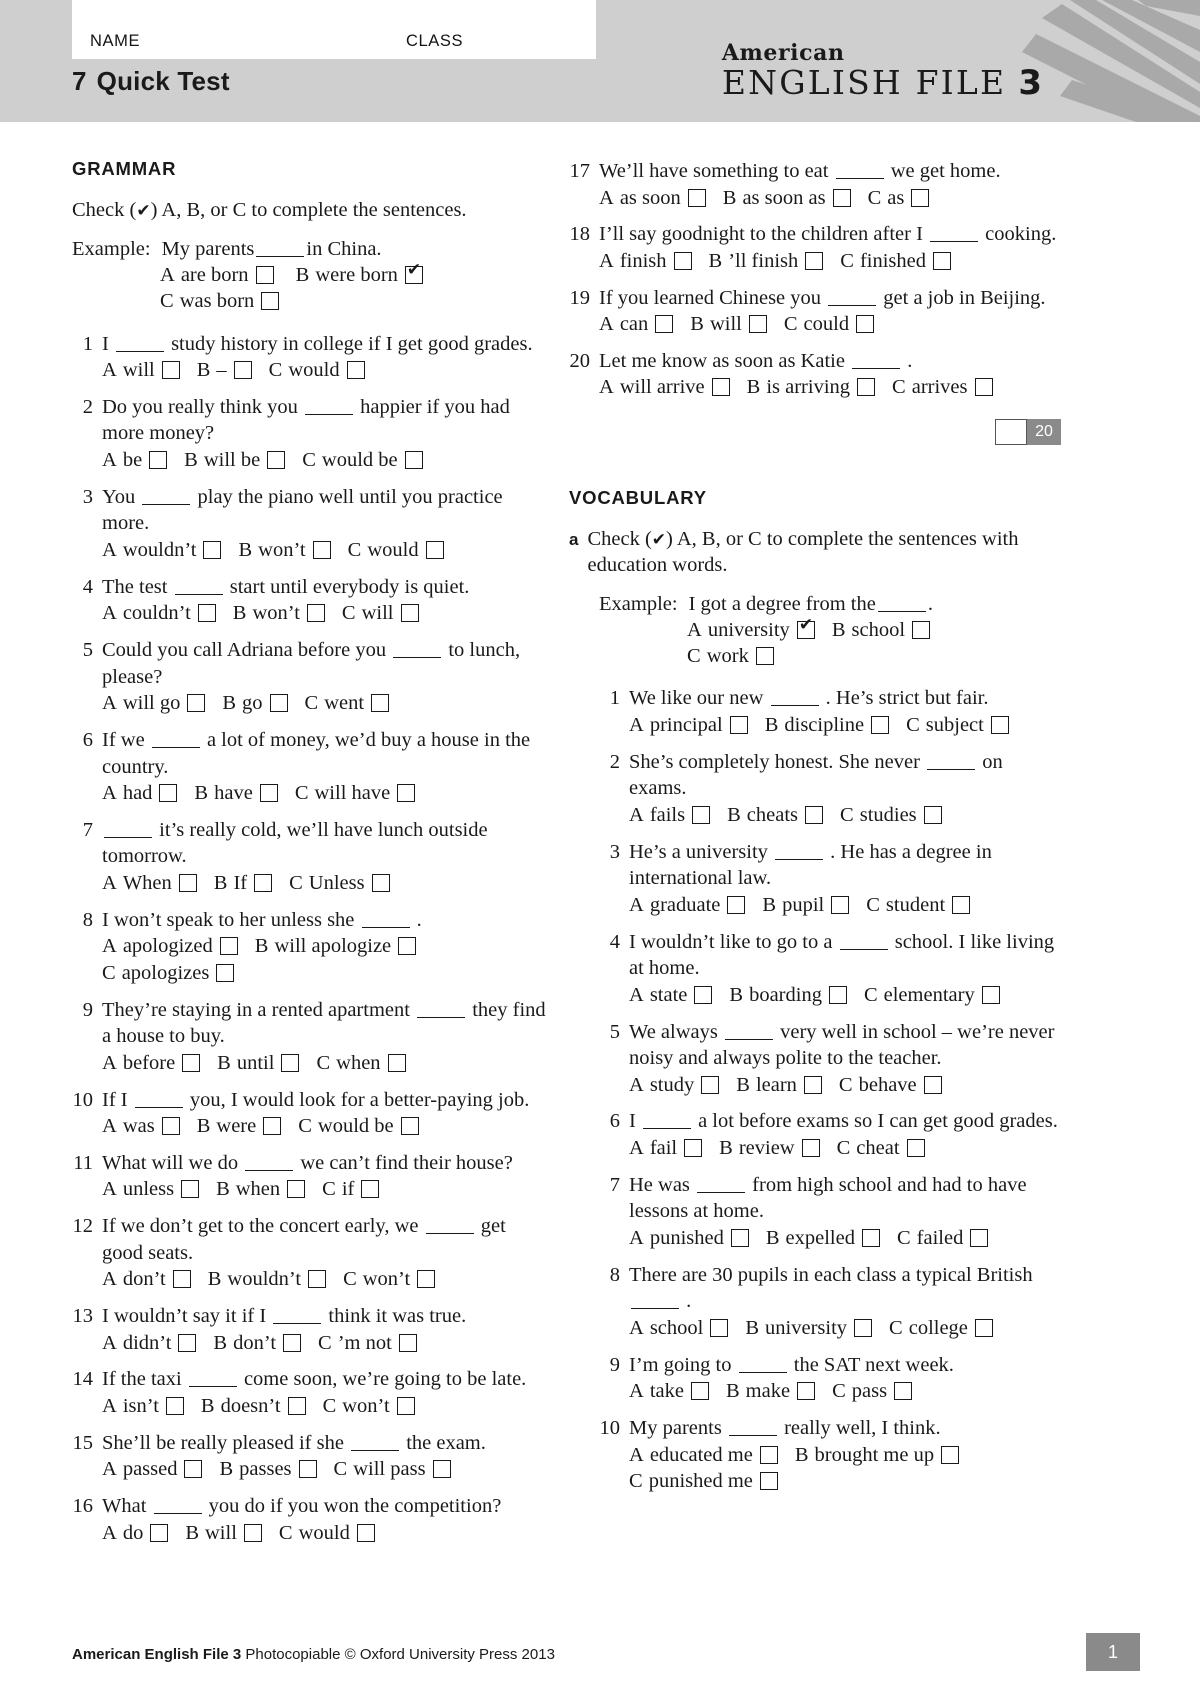 Image resolution: width=1200 pixels, height=1697 pixels. Describe the element at coordinates (258, 1063) in the screenshot. I see `option-b: Buntil` at that location.